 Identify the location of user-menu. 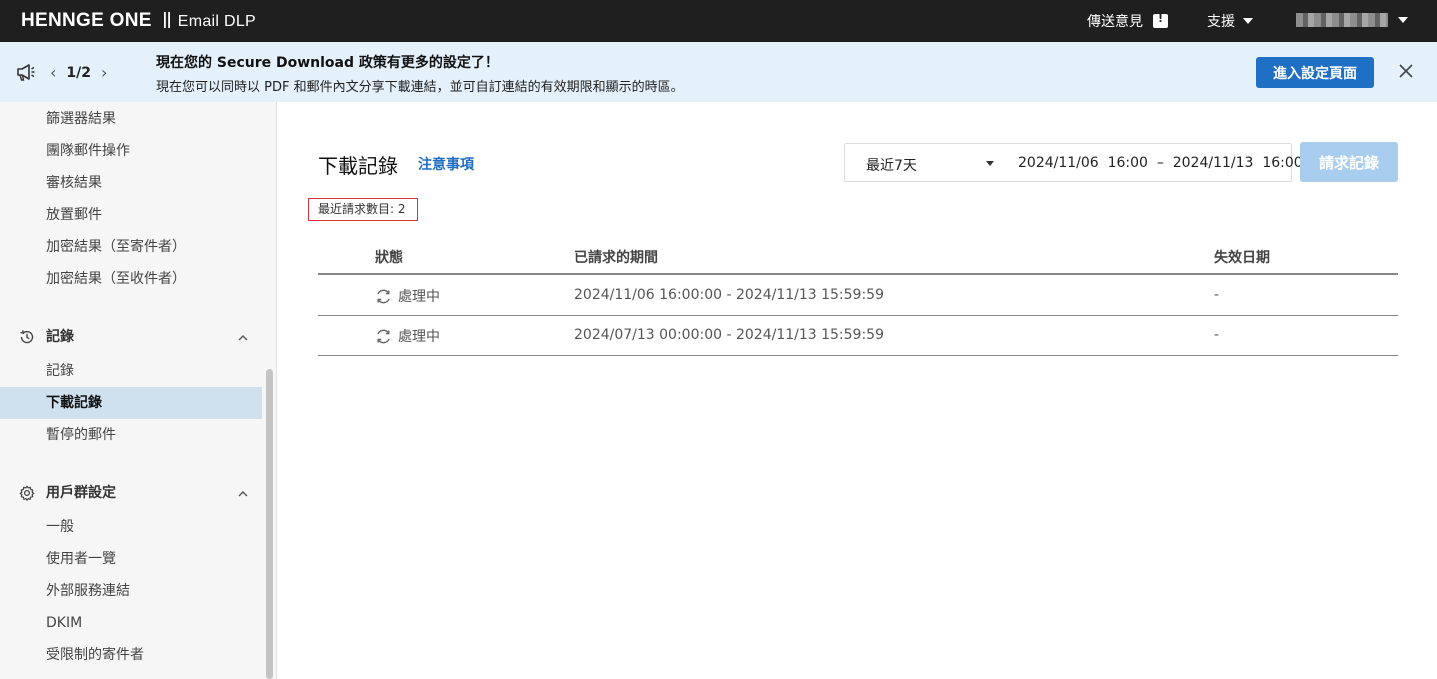
(1352, 20).